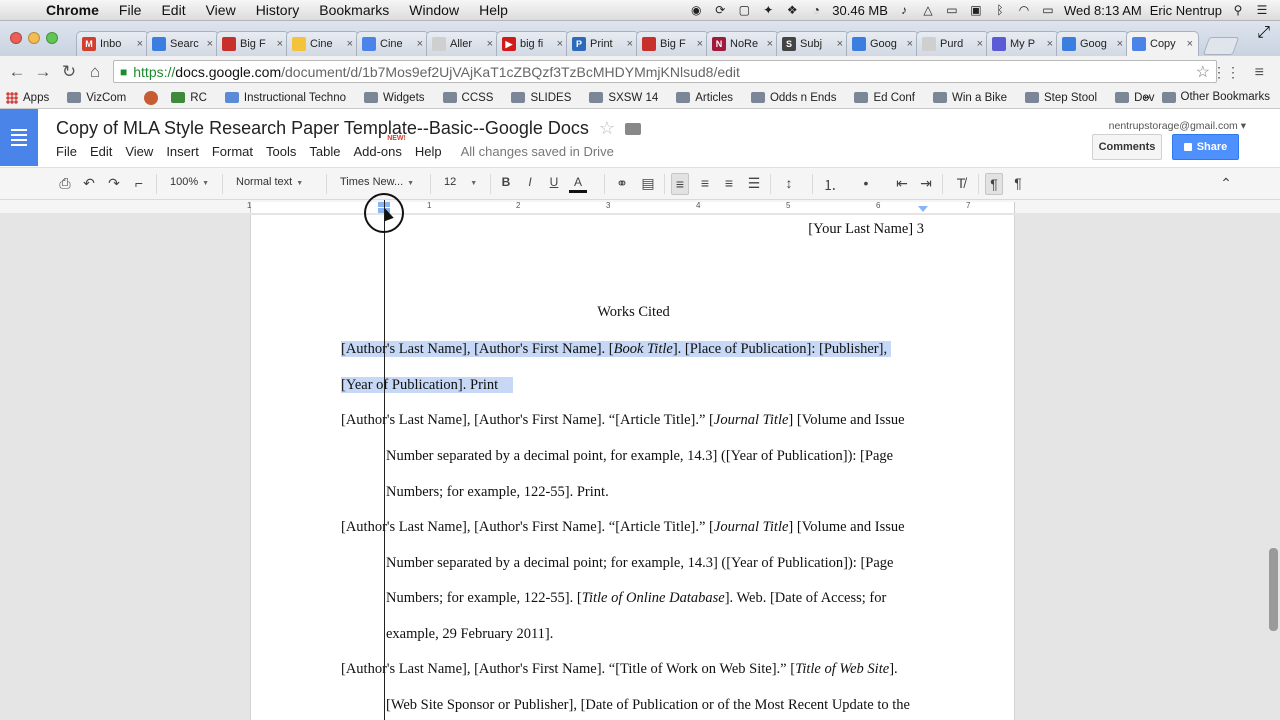 This screenshot has width=1280, height=720. Describe the element at coordinates (768, 10) in the screenshot. I see `twitter-icon: ✦` at that location.